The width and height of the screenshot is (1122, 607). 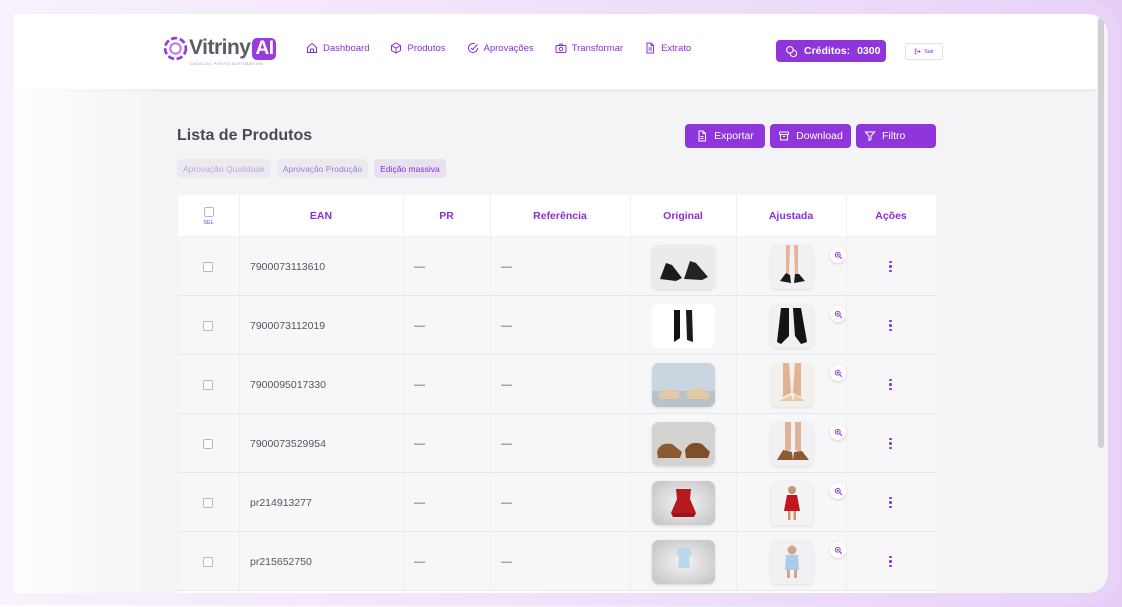 What do you see at coordinates (557, 384) in the screenshot?
I see `table-row: 7900095017330 — —` at bounding box center [557, 384].